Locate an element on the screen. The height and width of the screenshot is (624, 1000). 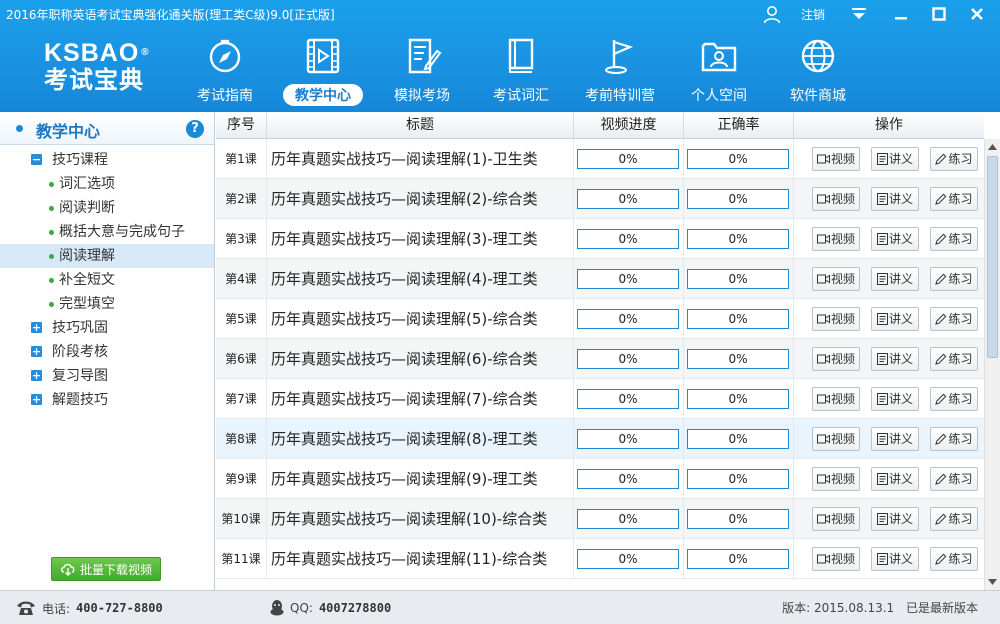
nav-pre-exam-training: 考前特训营 is located at coordinates (620, 71).